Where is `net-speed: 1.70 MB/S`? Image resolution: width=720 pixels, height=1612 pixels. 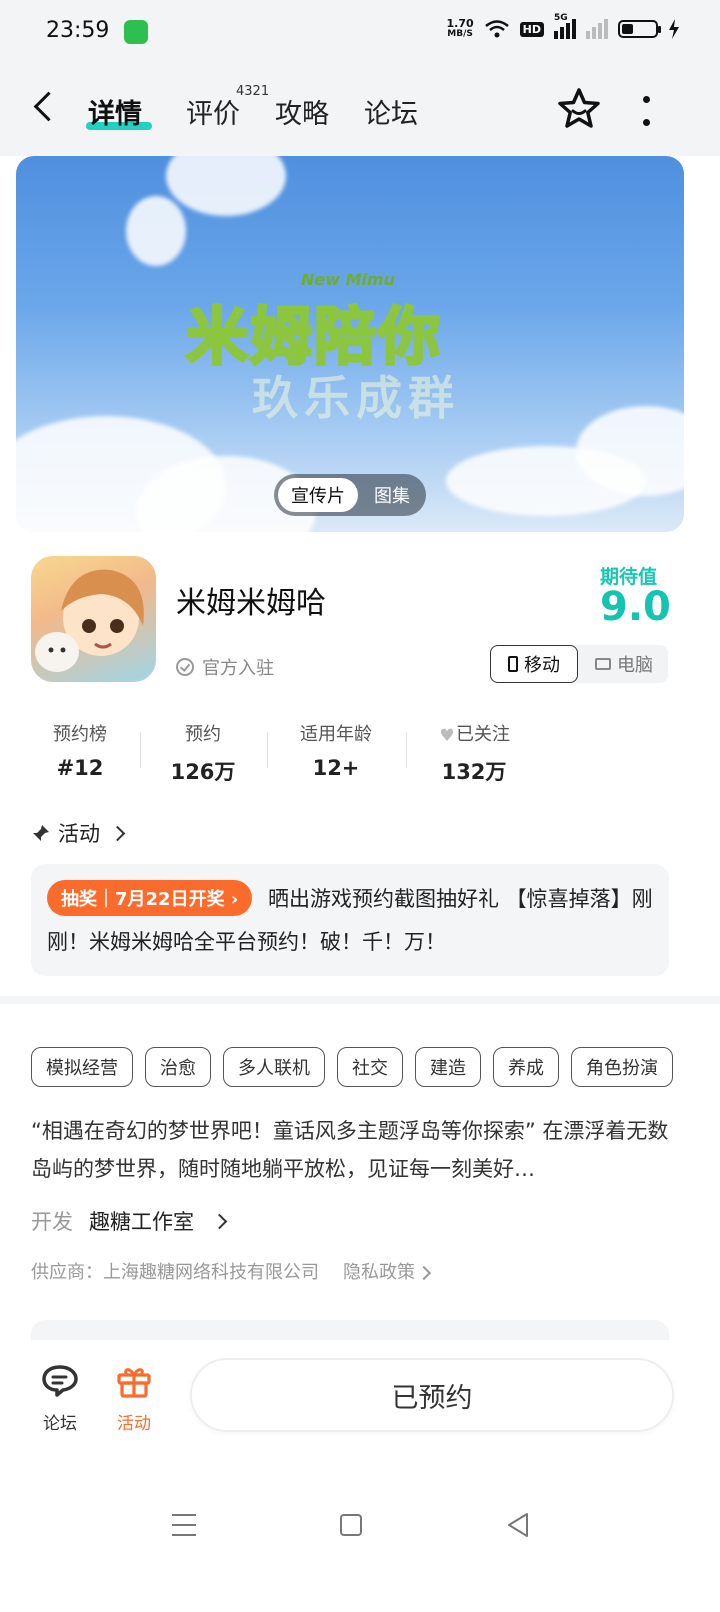 net-speed: 1.70 MB/S is located at coordinates (460, 28).